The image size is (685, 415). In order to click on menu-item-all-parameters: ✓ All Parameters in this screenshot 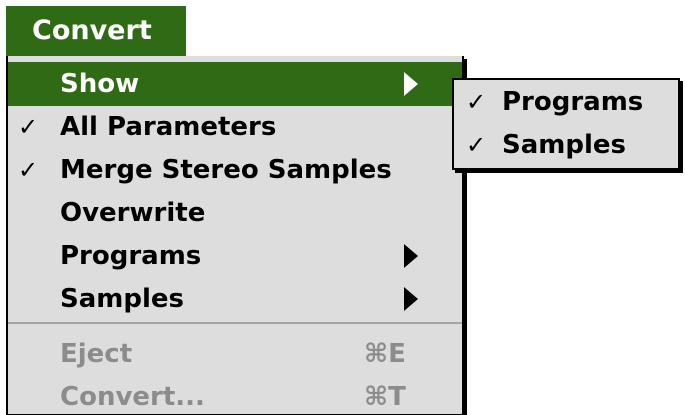, I will do `click(235, 127)`.